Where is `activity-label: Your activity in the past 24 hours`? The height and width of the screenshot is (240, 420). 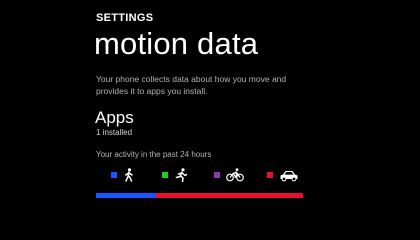
activity-label: Your activity in the past 24 hours is located at coordinates (154, 154).